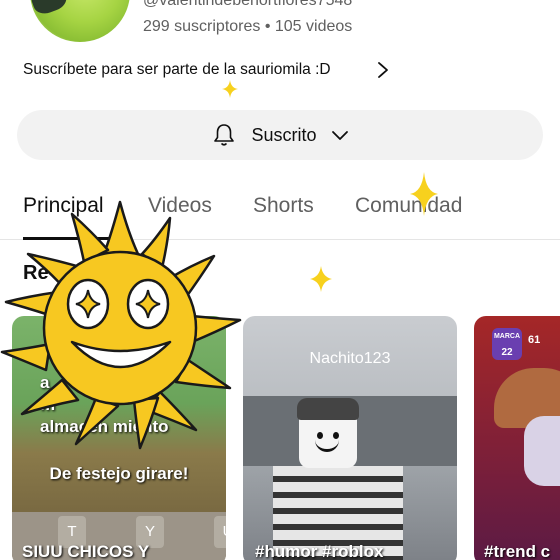  Describe the element at coordinates (86, 551) in the screenshot. I see `short-title: SIUU CHICOS Y` at that location.